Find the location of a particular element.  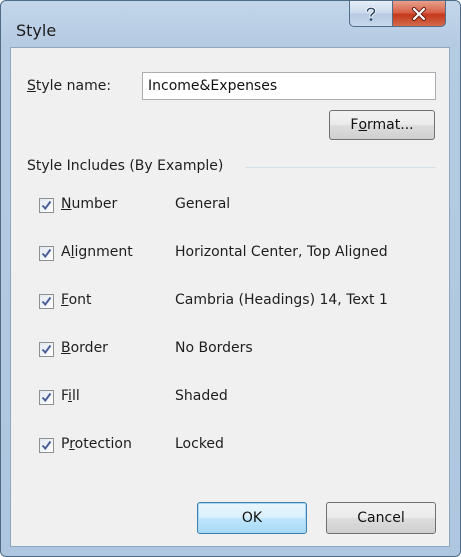

number-checkbox is located at coordinates (46, 205).